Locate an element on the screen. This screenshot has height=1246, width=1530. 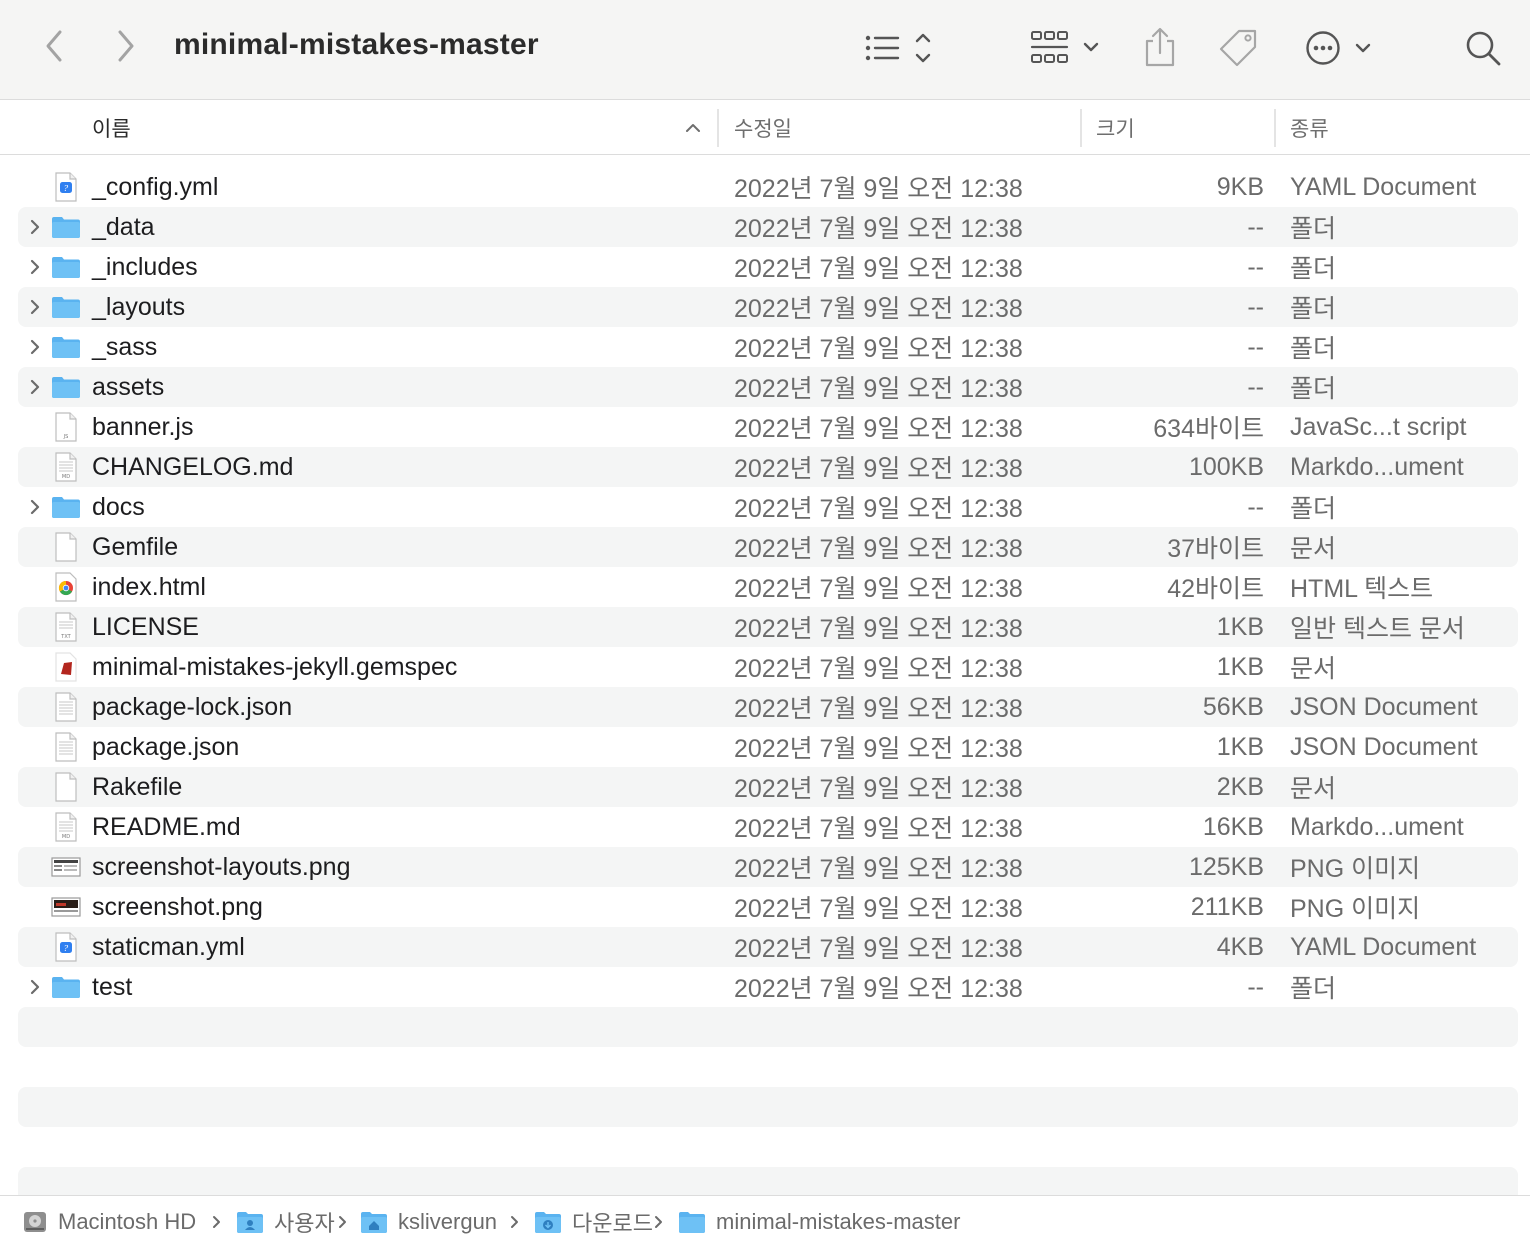
file-row: test 2022년 7월 9일 오전 12:38 -- 폴더 is located at coordinates (768, 987).